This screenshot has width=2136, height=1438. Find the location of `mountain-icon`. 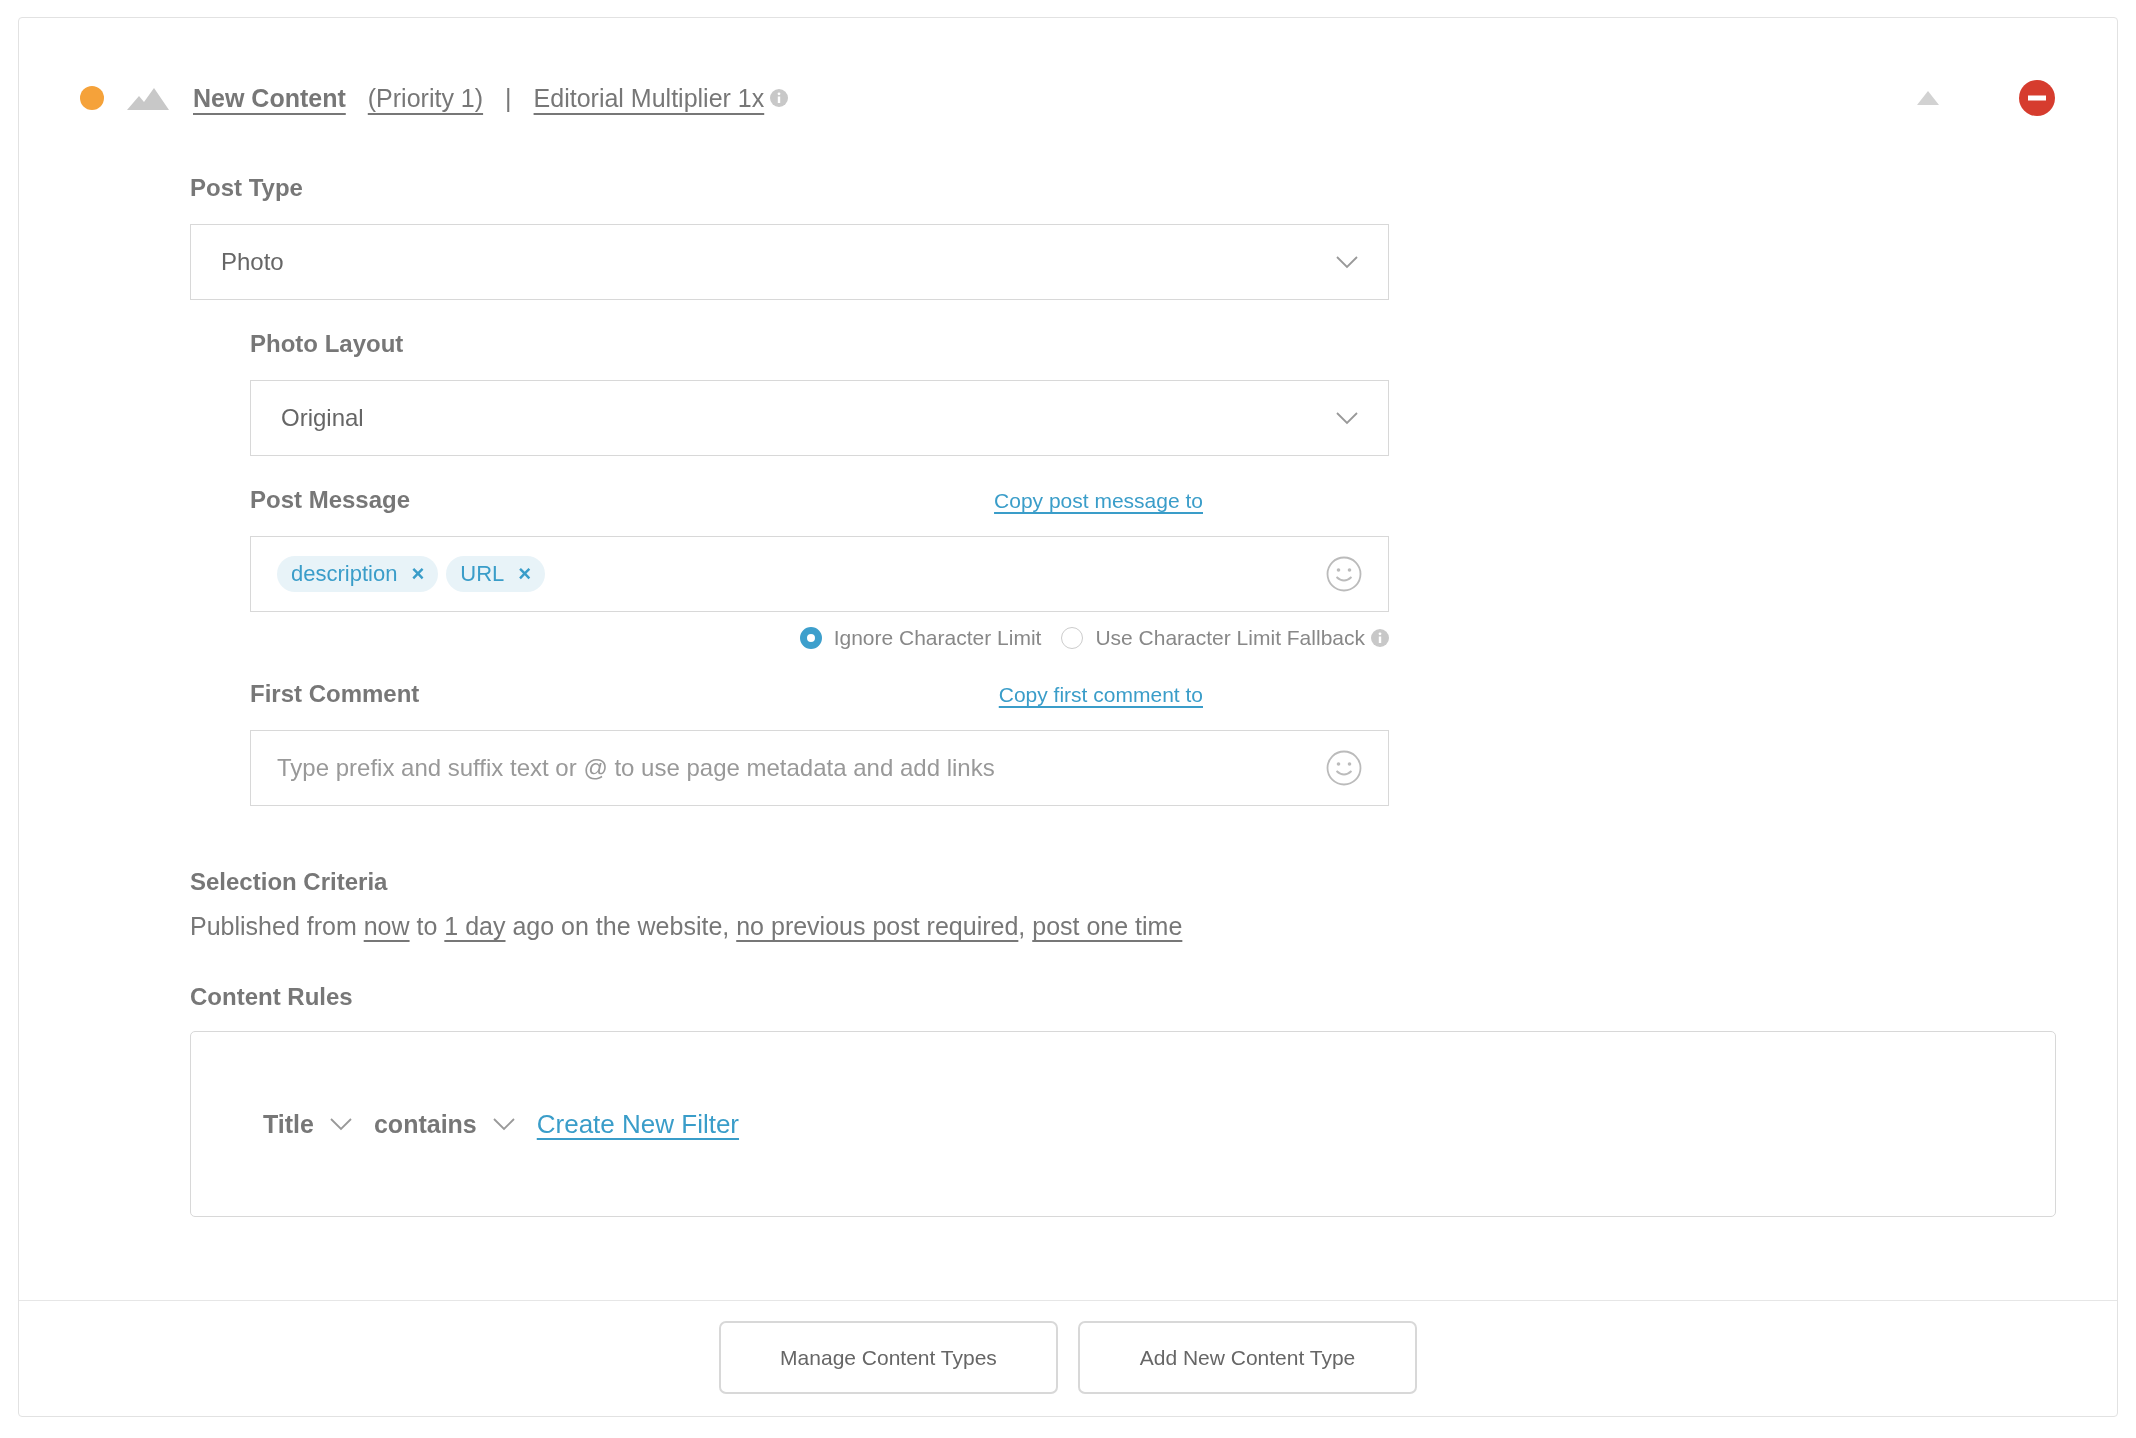

mountain-icon is located at coordinates (148, 98).